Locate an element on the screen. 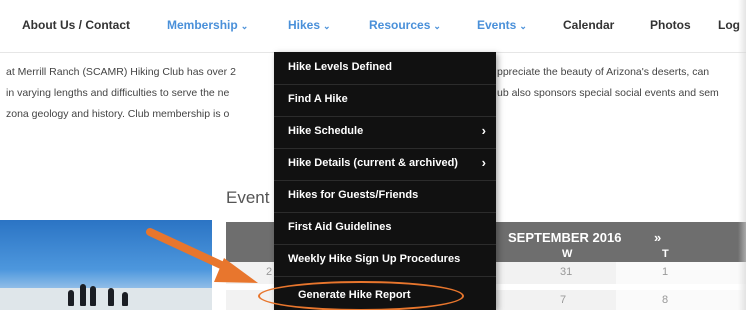  annotation-highlight-oval is located at coordinates (361, 295).